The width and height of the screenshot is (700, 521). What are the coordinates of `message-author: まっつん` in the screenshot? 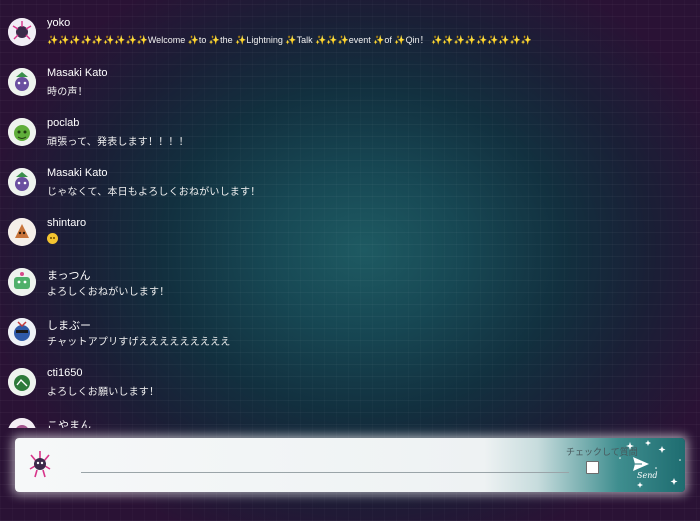 It's located at (69, 276).